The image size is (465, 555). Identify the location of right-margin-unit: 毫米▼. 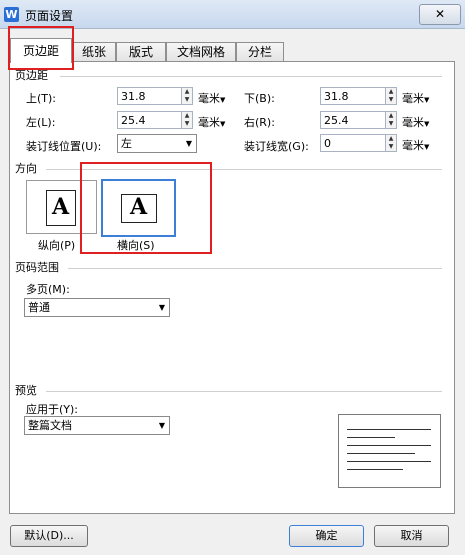
(415, 122).